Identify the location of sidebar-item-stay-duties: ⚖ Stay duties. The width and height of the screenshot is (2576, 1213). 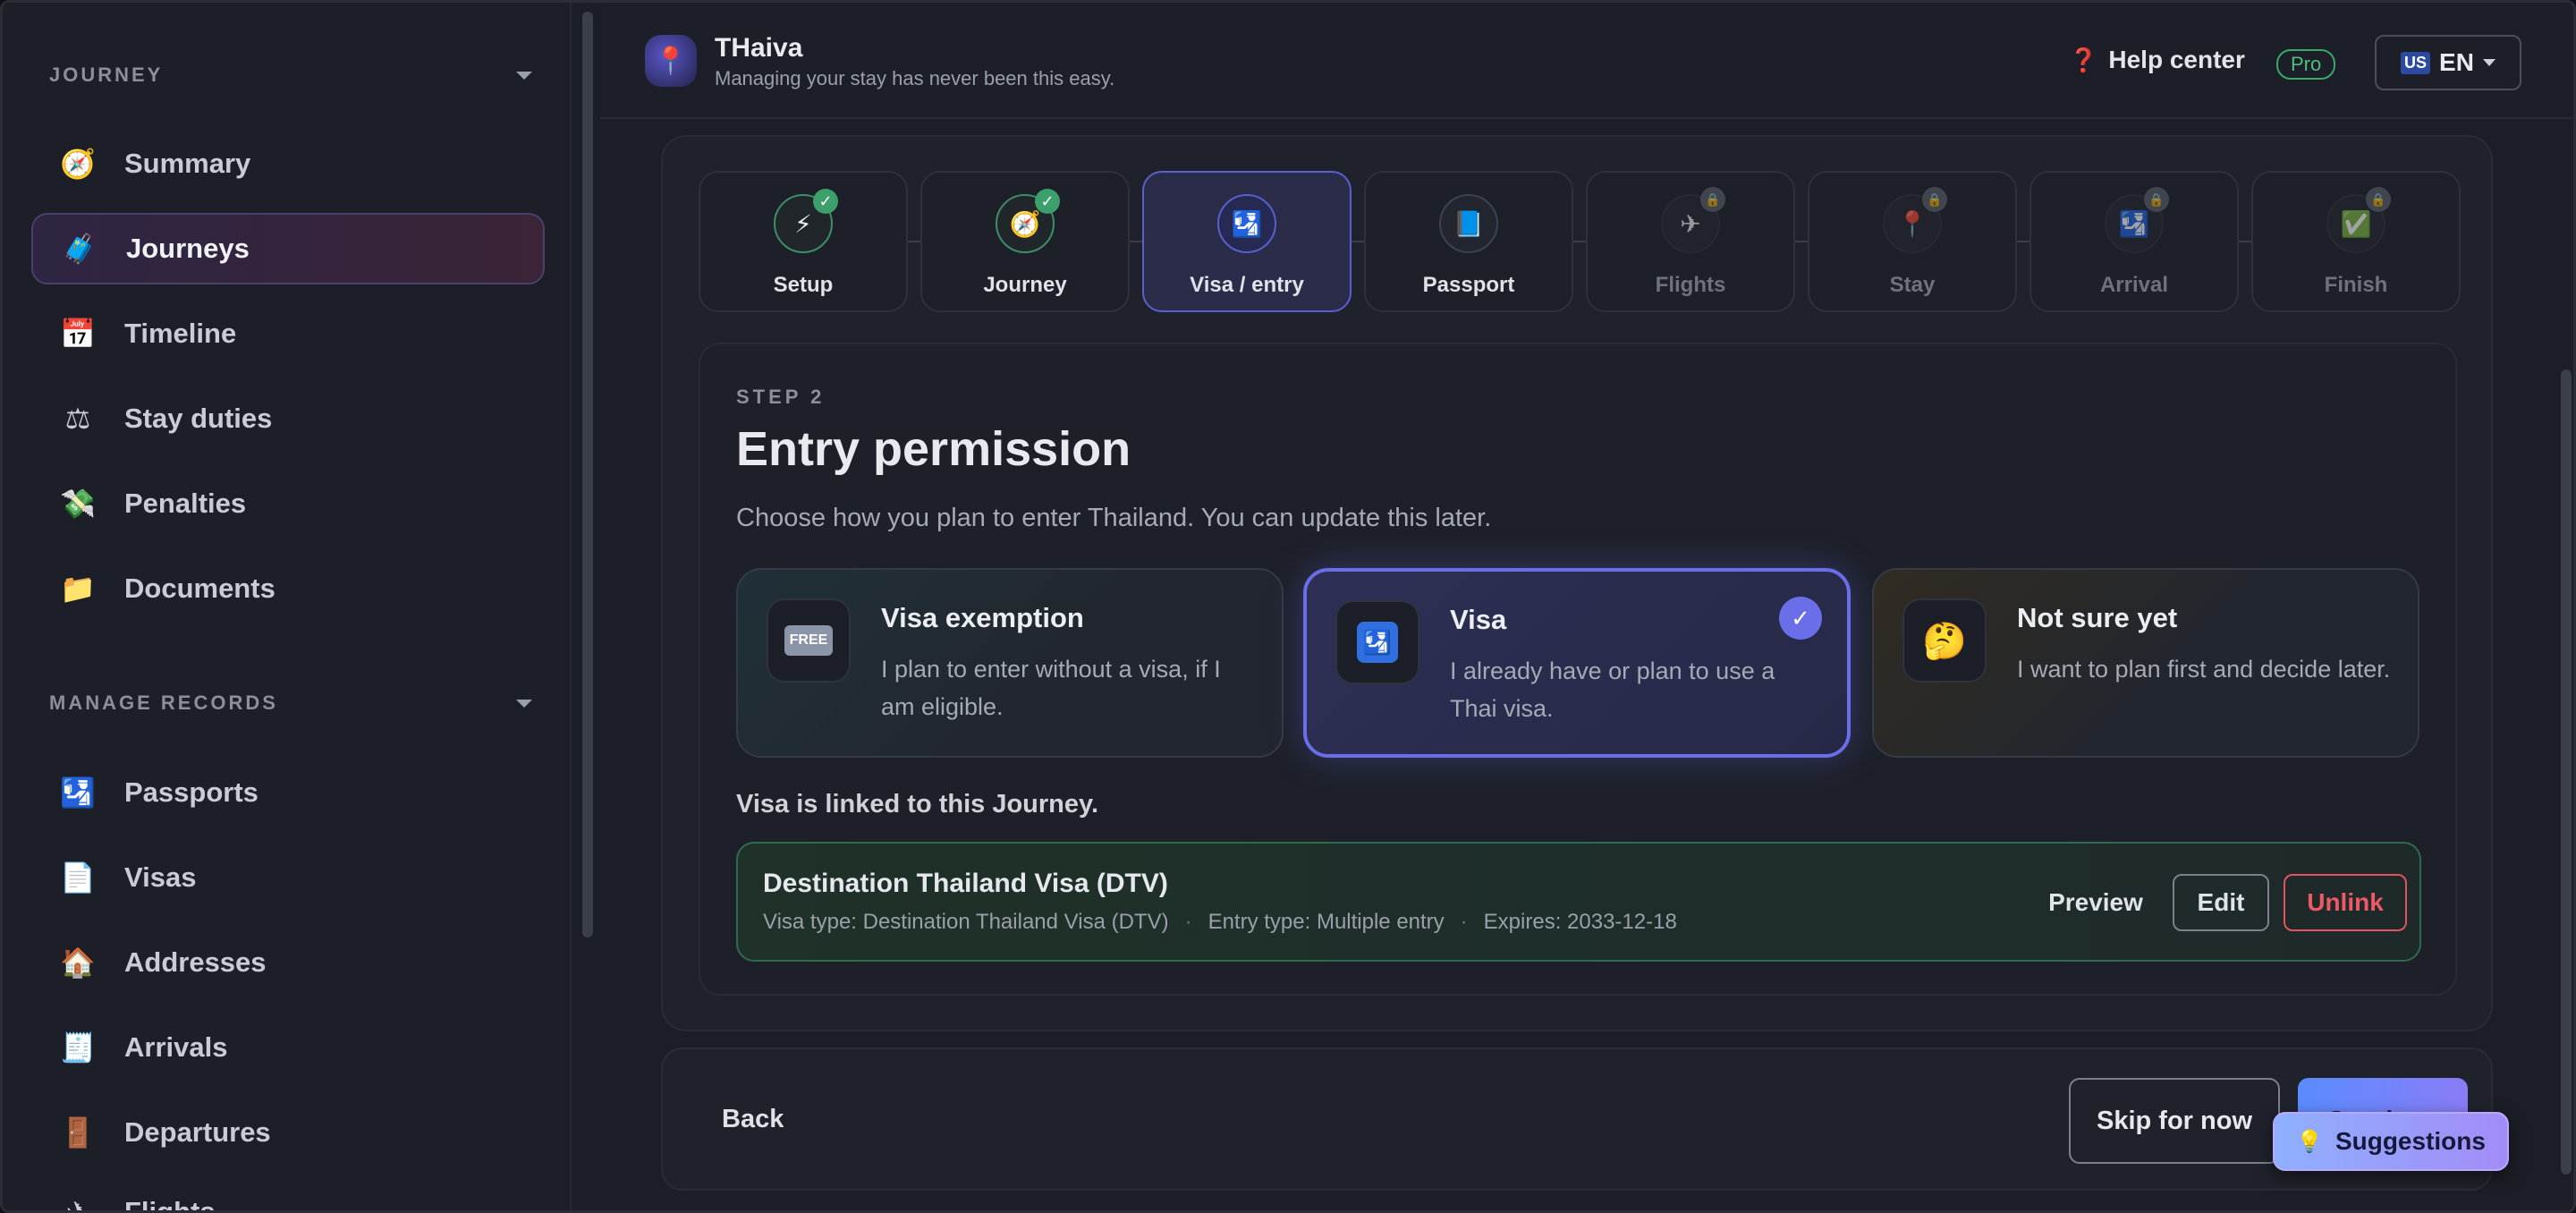
(288, 418).